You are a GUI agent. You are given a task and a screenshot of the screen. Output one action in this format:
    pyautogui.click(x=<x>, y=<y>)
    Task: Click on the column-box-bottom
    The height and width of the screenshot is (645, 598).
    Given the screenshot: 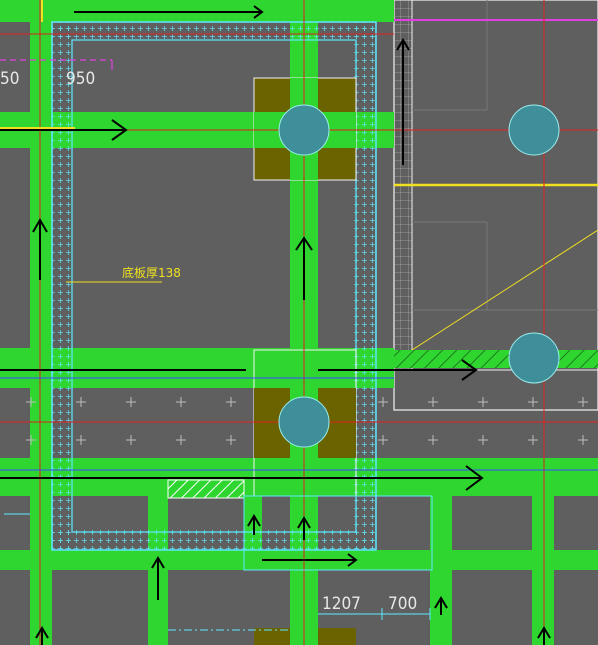 What is the action you would take?
    pyautogui.click(x=305, y=636)
    